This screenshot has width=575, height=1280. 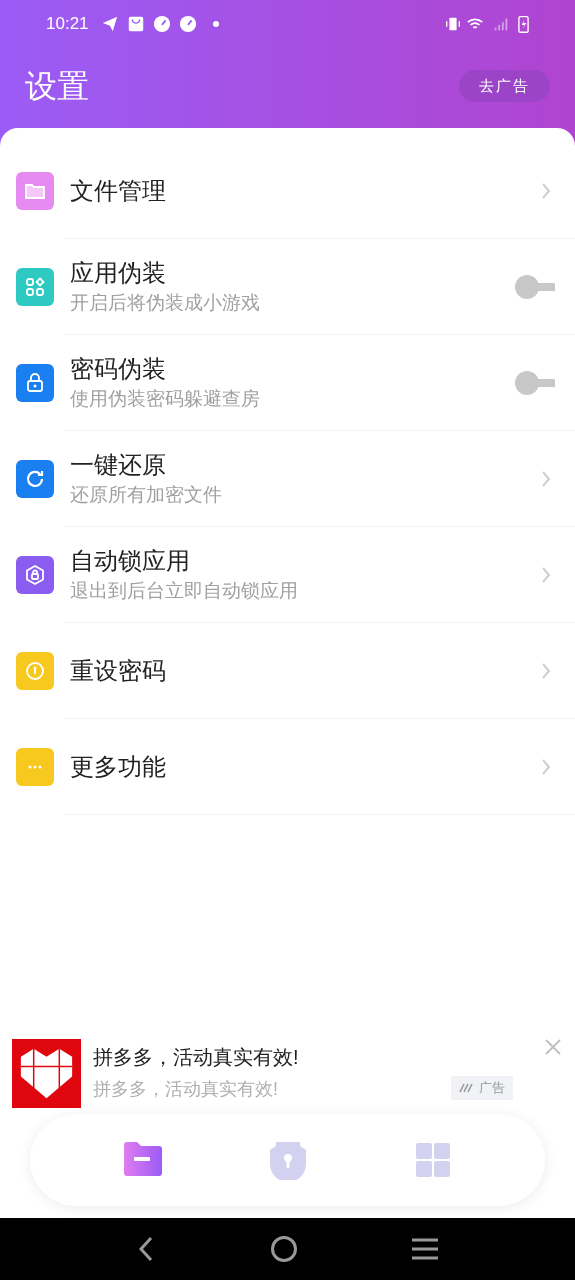 What do you see at coordinates (118, 191) in the screenshot?
I see `item-title: 文件管理` at bounding box center [118, 191].